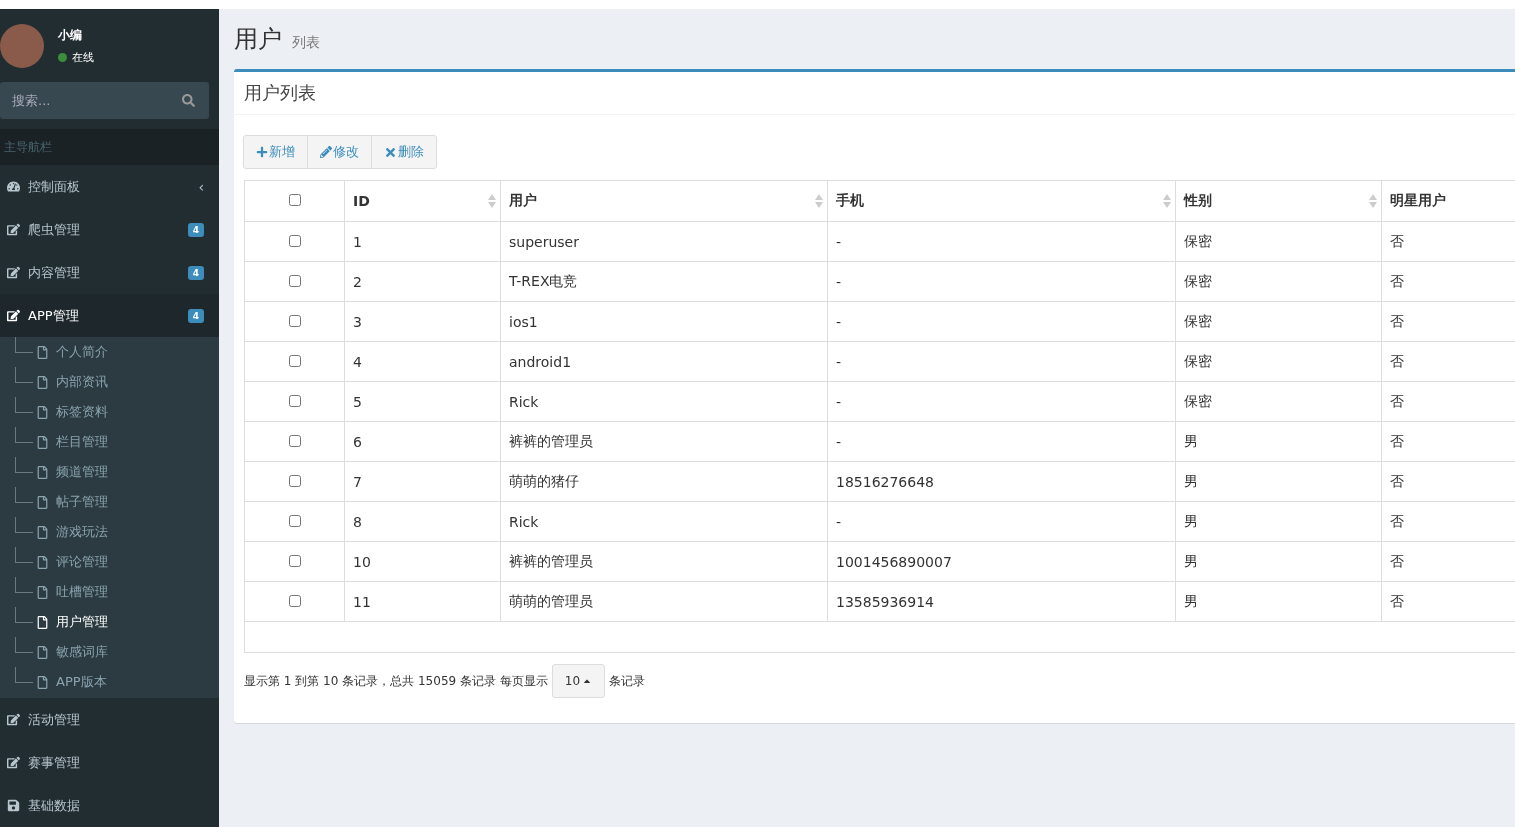 This screenshot has width=1515, height=827. What do you see at coordinates (188, 101) in the screenshot?
I see `search-icon` at bounding box center [188, 101].